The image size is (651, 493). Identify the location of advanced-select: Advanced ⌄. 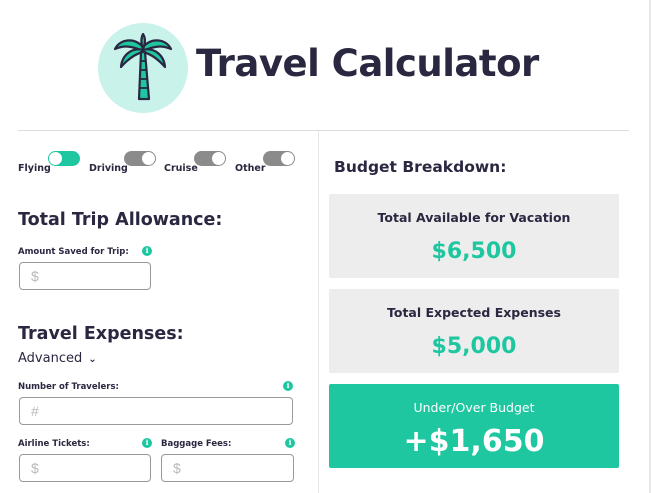
(57, 358).